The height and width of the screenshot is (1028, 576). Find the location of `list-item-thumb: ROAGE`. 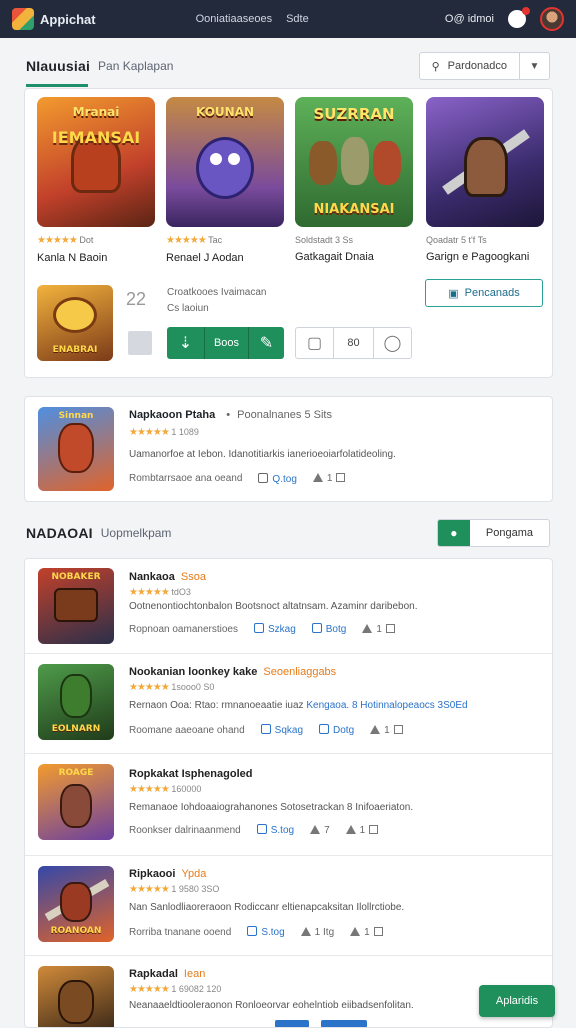

list-item-thumb: ROAGE is located at coordinates (76, 802).